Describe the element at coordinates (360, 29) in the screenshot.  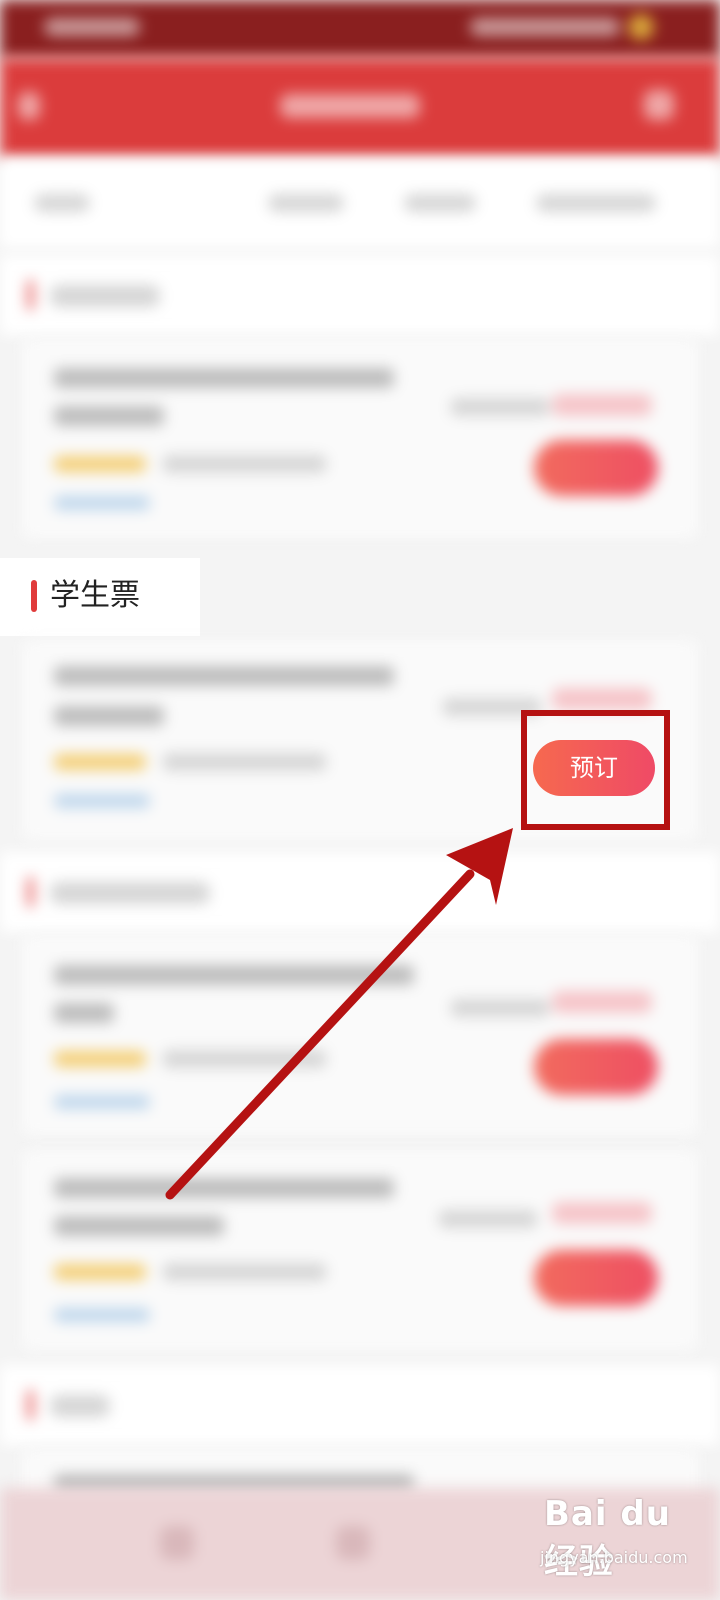
I see `status-bar` at that location.